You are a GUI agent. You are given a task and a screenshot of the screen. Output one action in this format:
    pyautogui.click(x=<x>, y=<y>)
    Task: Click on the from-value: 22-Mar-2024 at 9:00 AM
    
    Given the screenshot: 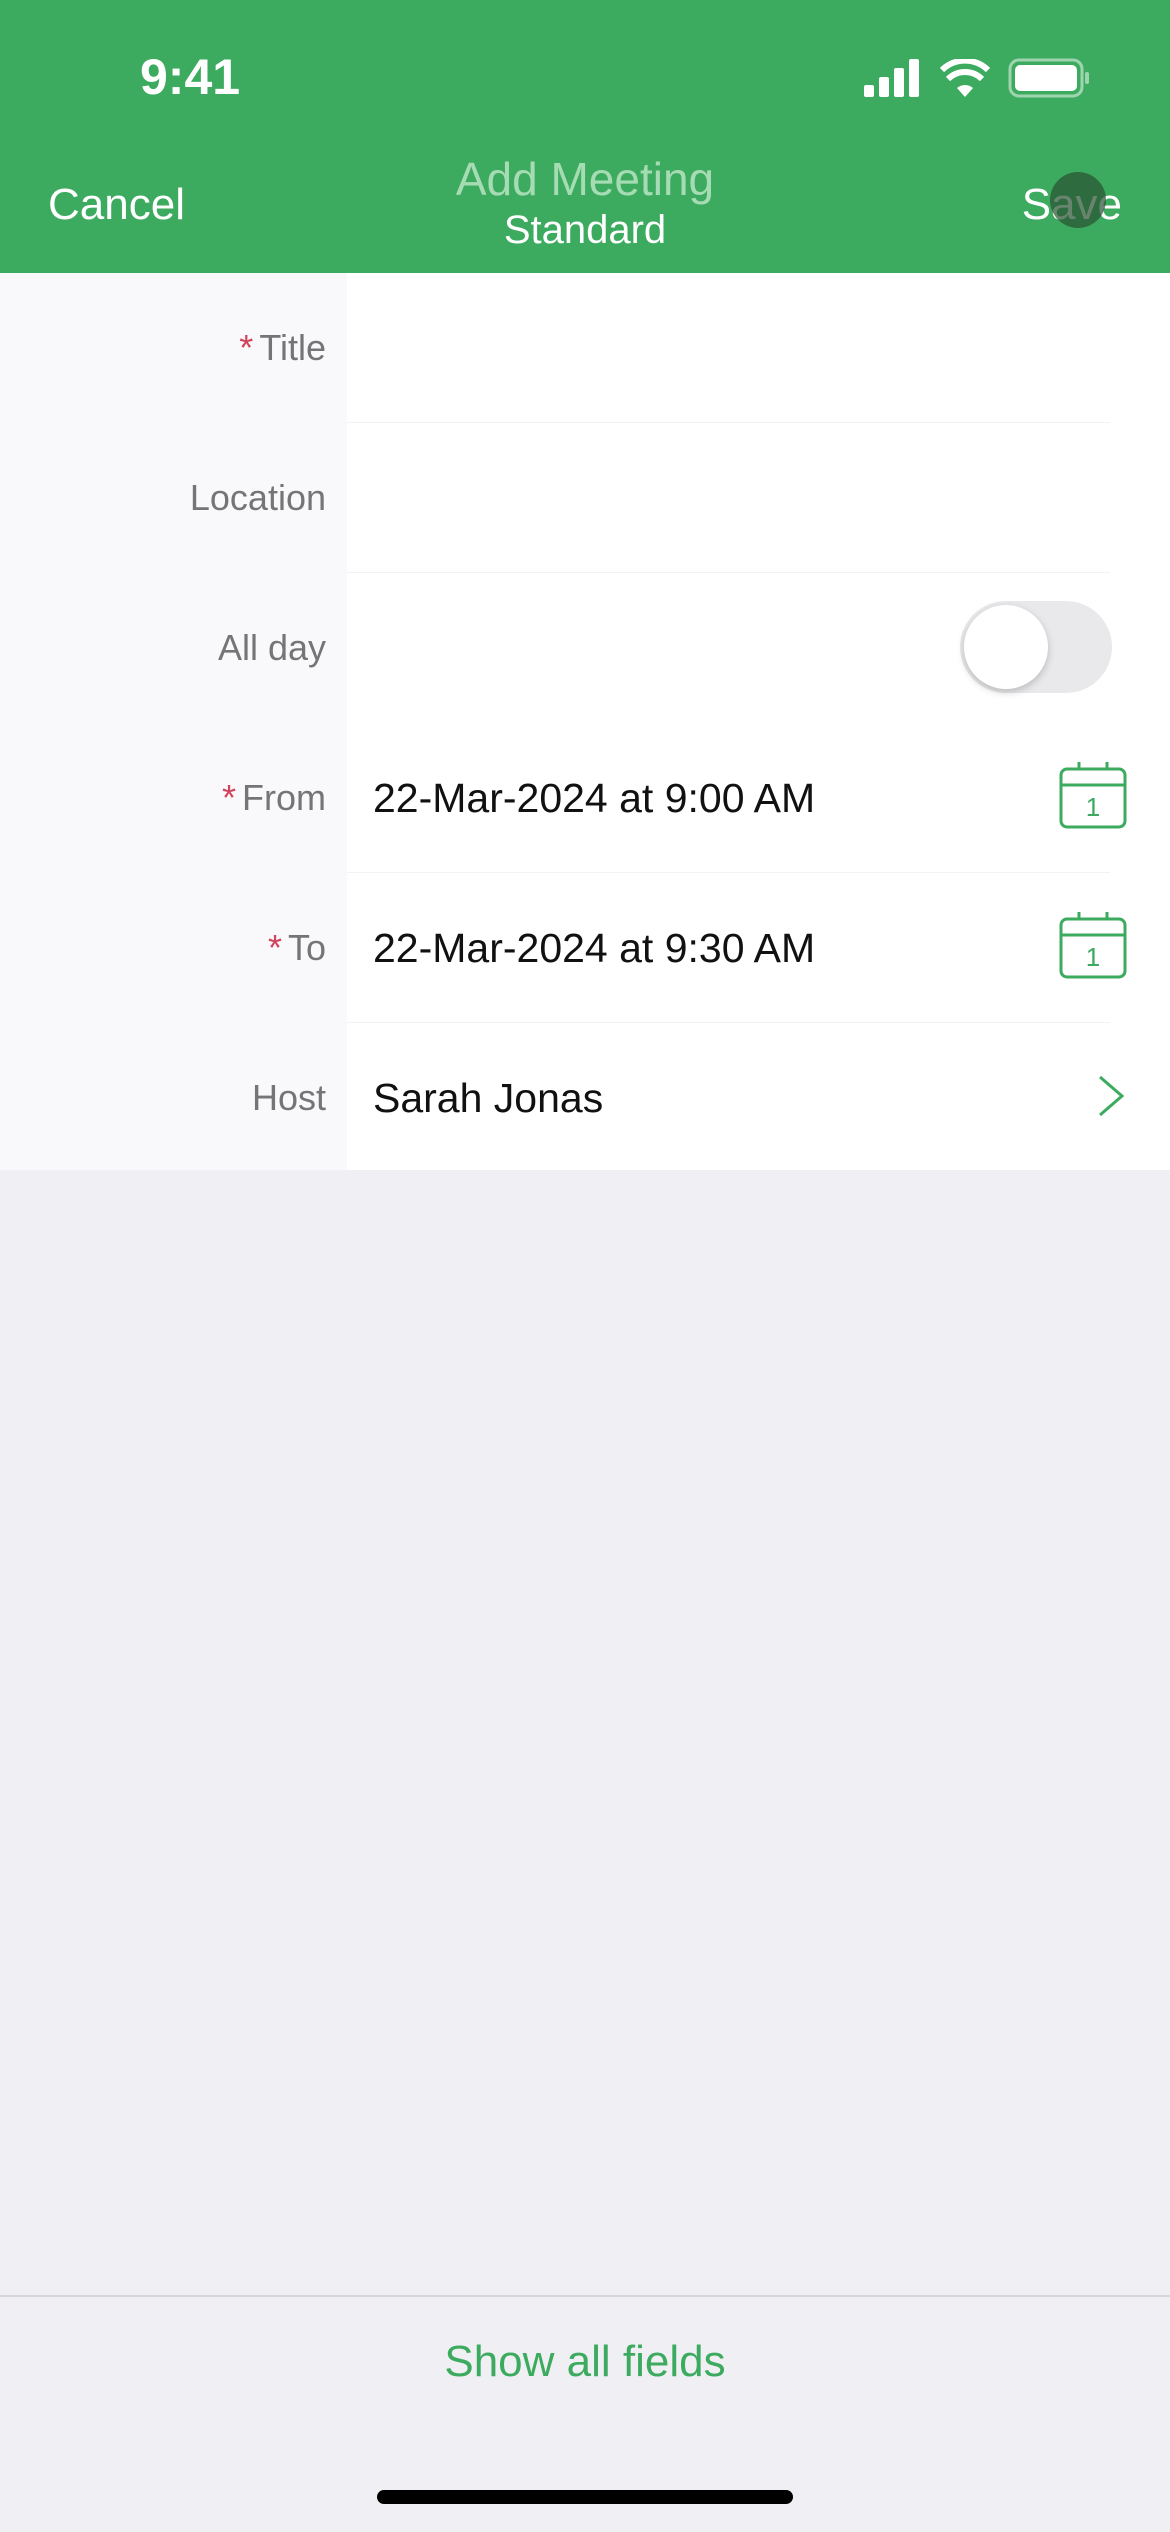 What is the action you would take?
    pyautogui.click(x=594, y=798)
    